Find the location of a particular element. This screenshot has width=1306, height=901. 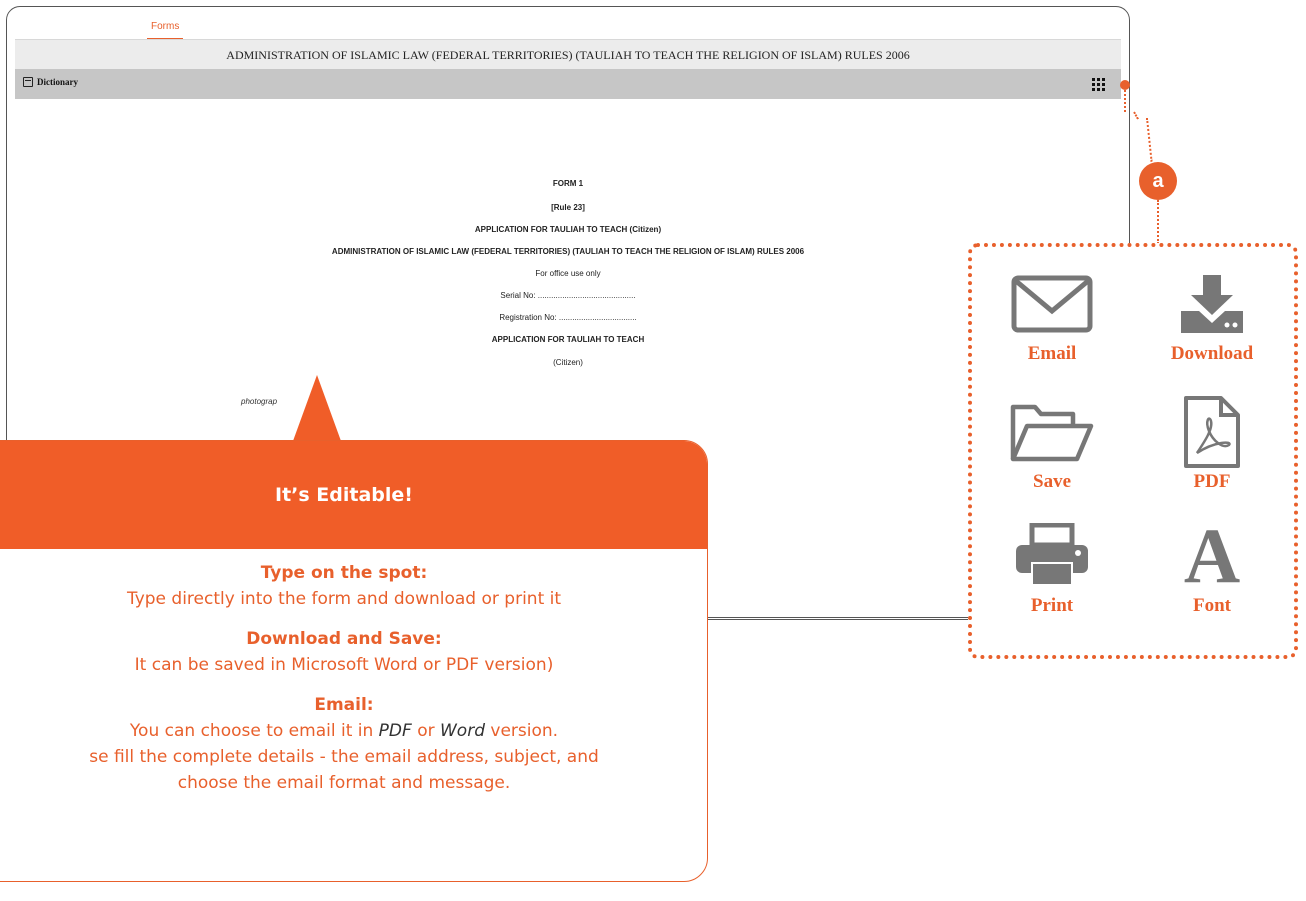

photograph-label: photograp is located at coordinates (259, 401).